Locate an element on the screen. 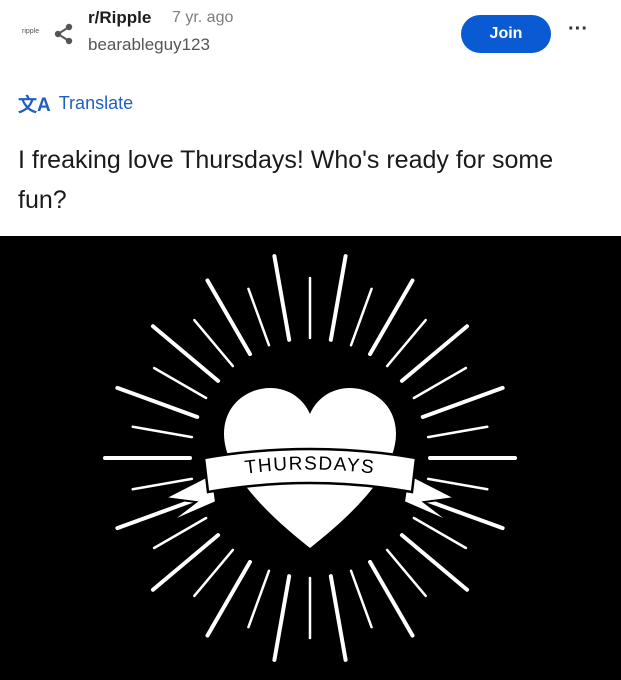 This screenshot has height=680, width=621. translate-button: 文A Translate is located at coordinates (75, 103).